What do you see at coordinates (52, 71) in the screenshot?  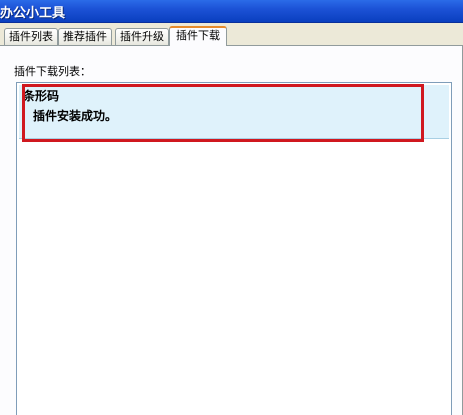 I see `download-list-label: 插件下载列表：` at bounding box center [52, 71].